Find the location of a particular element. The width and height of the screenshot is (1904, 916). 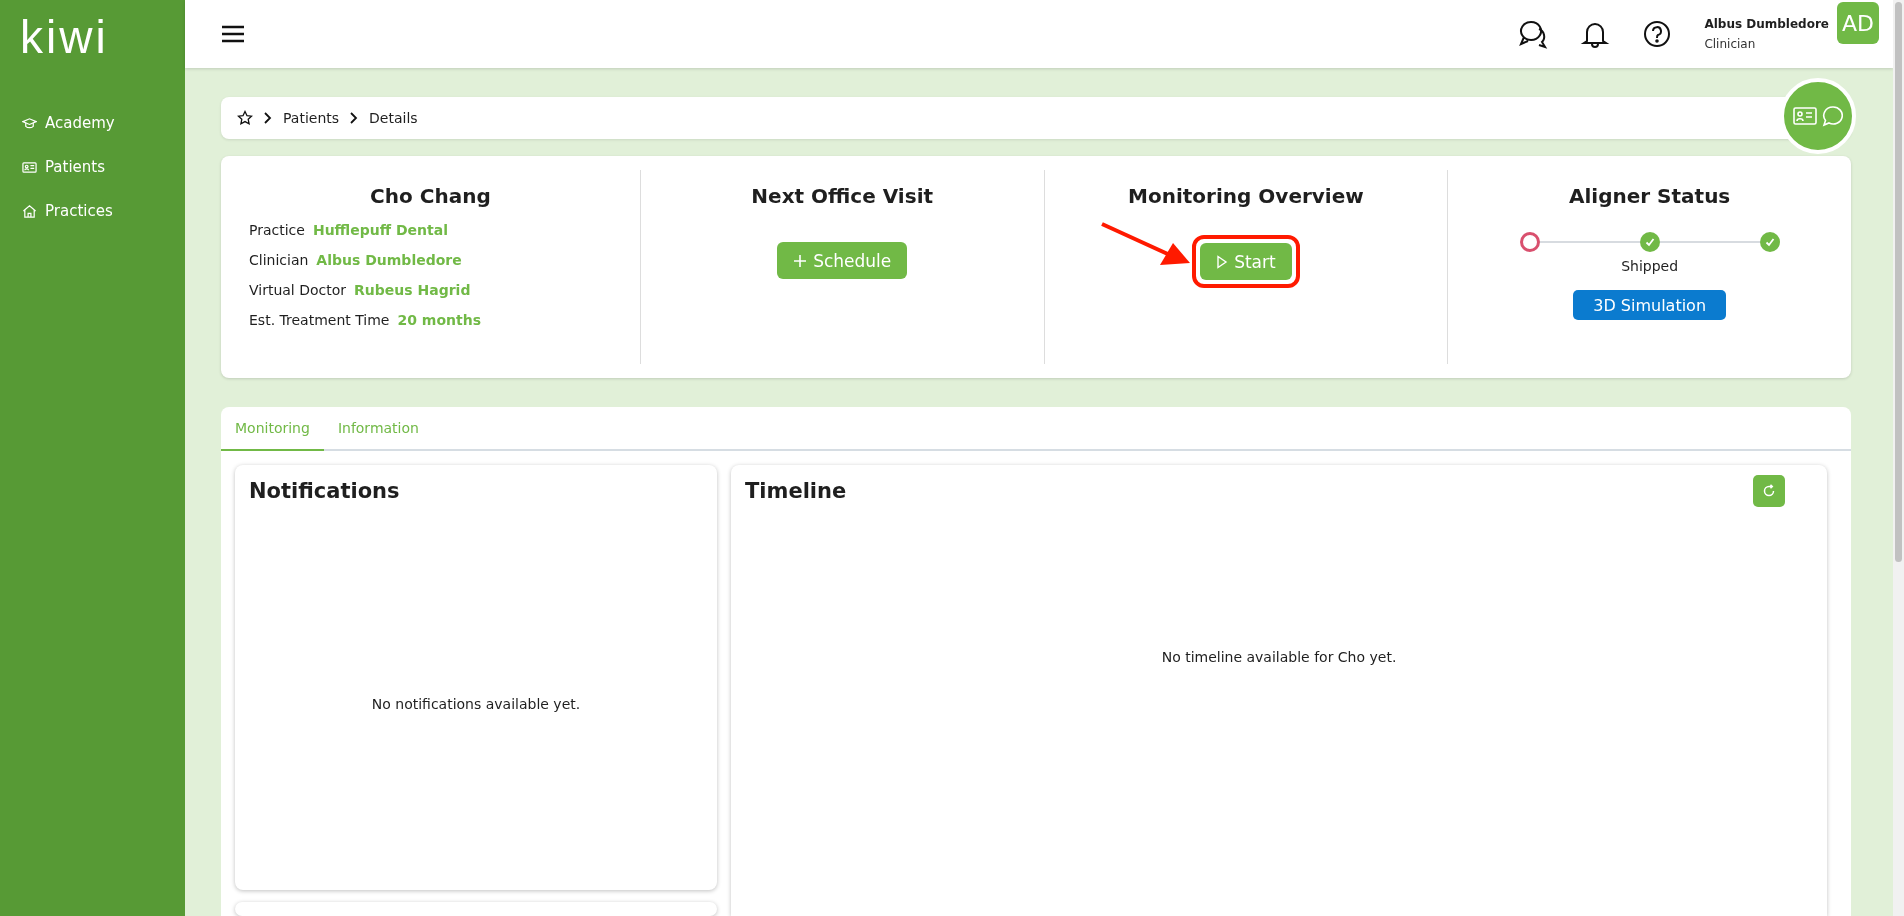

tab: Monitoring is located at coordinates (272, 429).